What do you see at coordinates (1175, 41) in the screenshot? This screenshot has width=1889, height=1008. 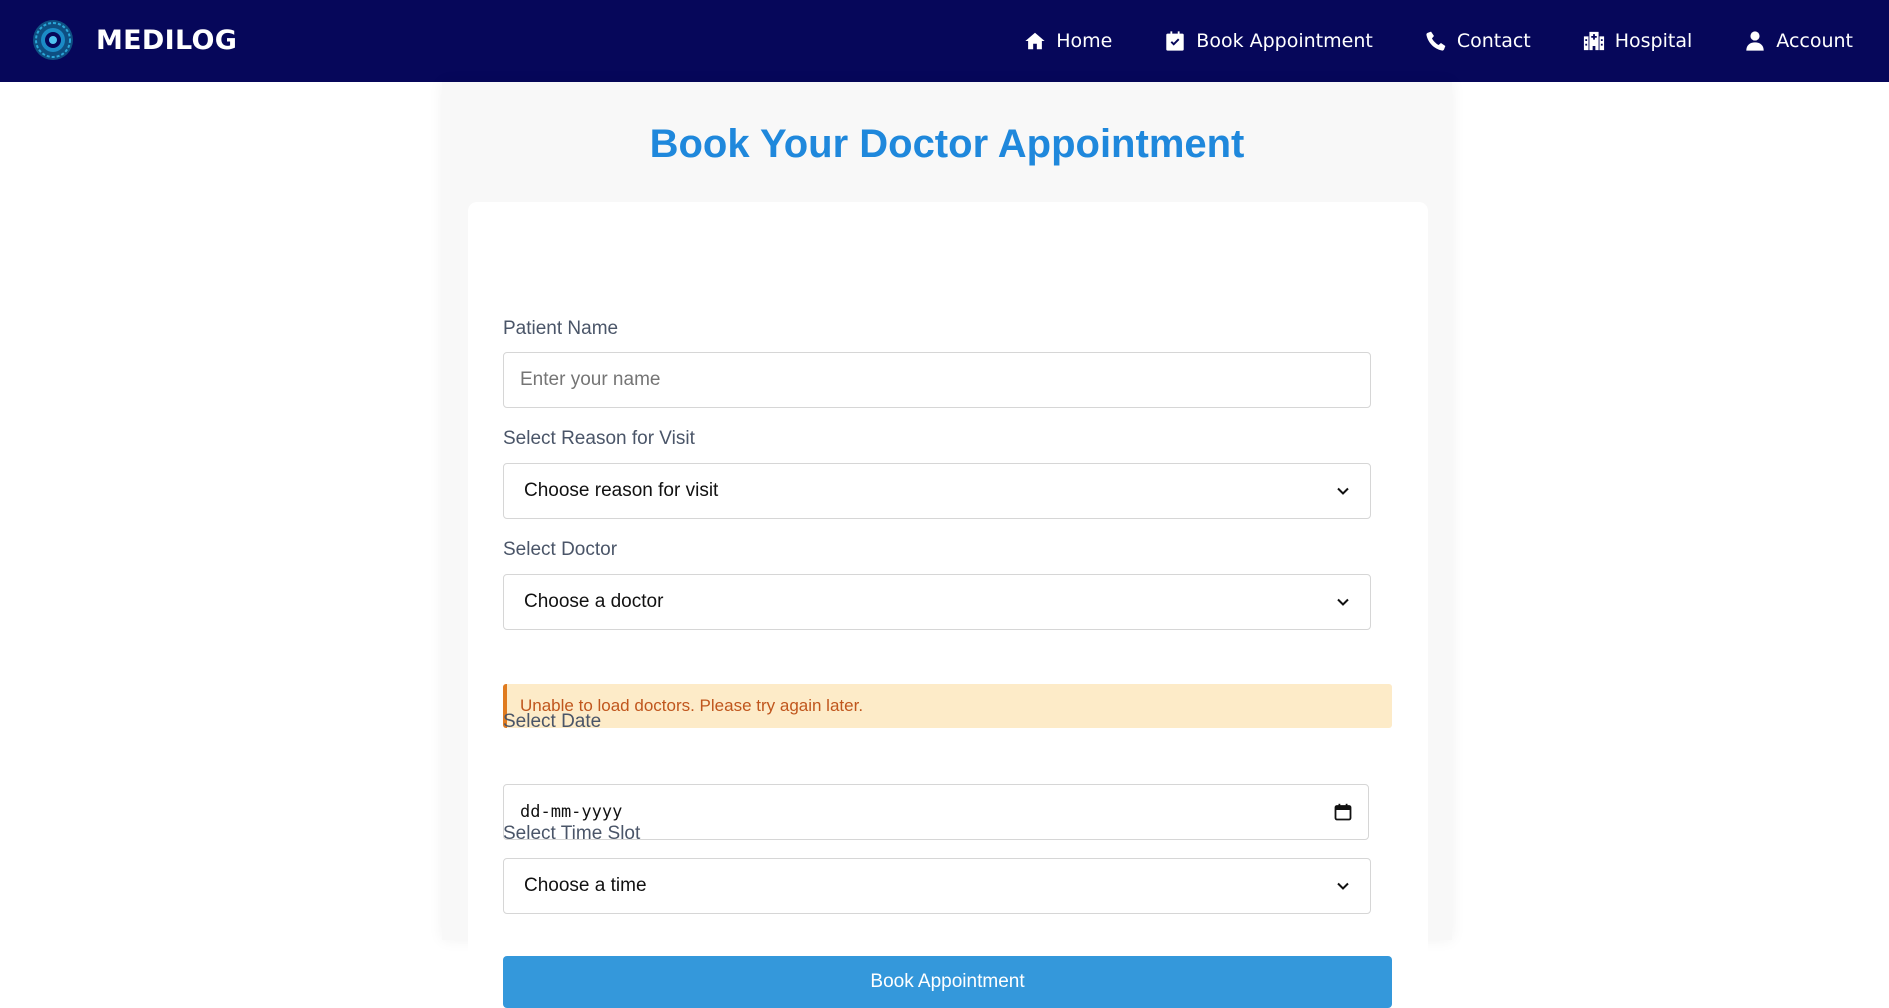 I see `calendar-check-icon` at bounding box center [1175, 41].